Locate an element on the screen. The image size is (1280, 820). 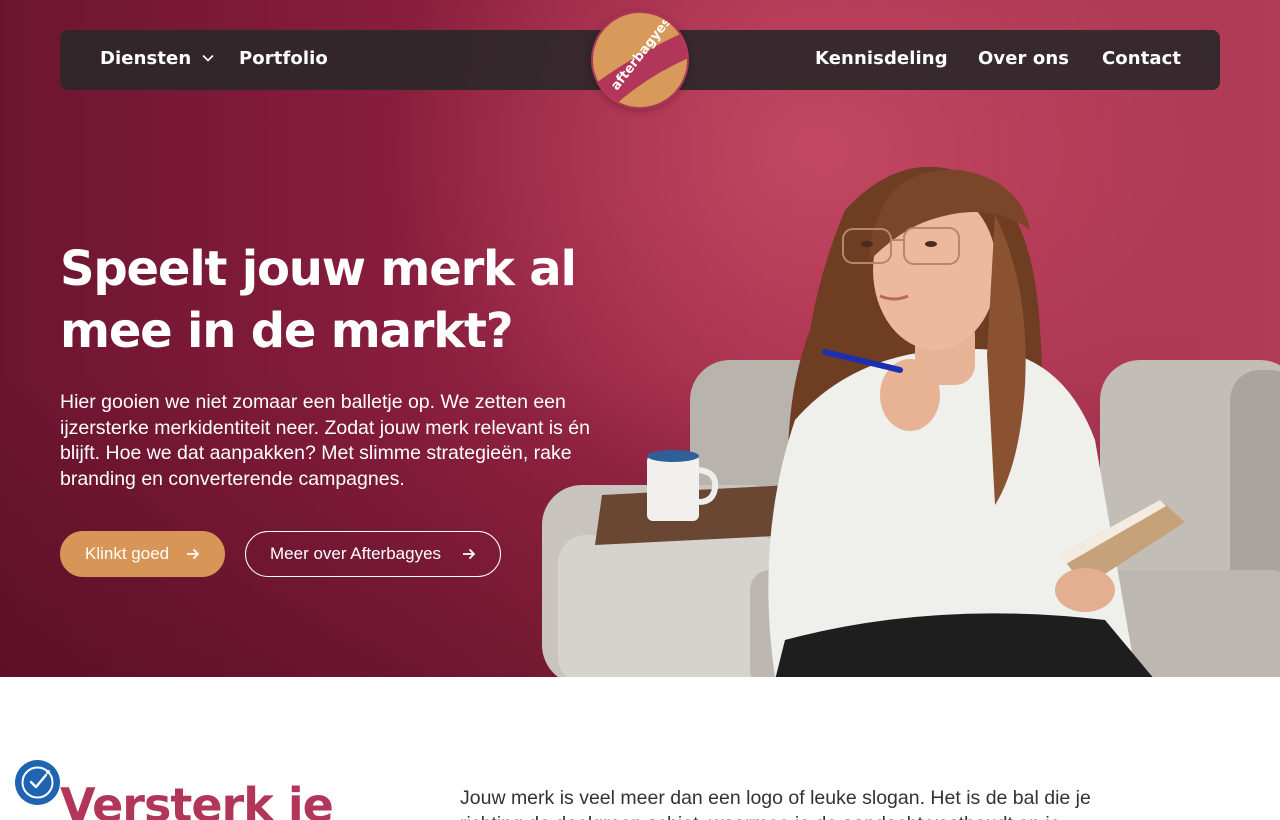
nav-item-over-ons: Over ons is located at coordinates (1023, 60).